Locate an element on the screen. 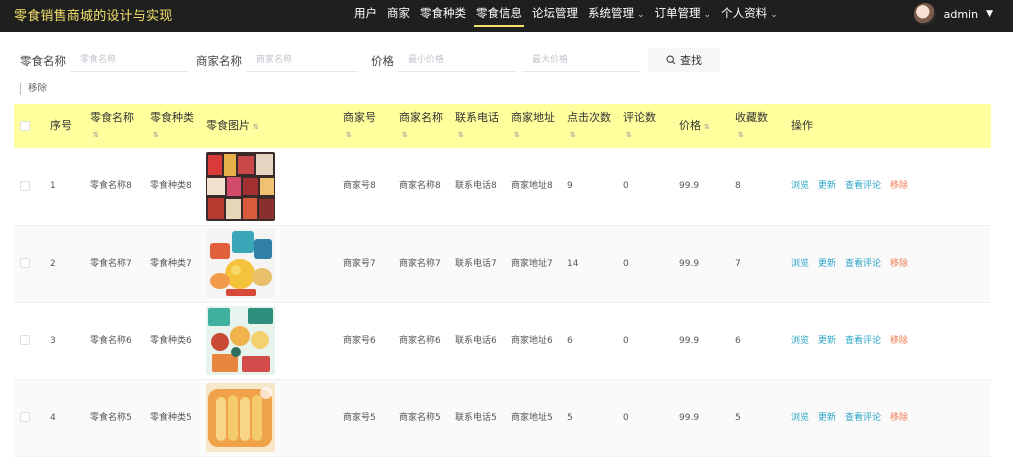  max-price-input is located at coordinates (581, 60).